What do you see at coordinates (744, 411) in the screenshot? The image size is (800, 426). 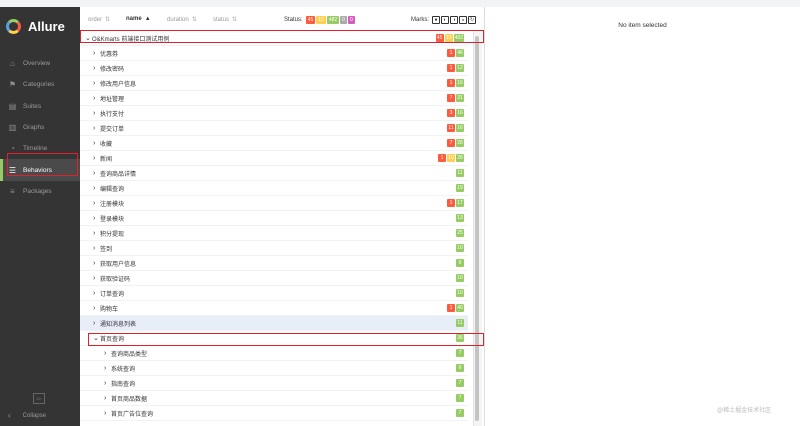 I see `watermark: @稀土掘金技术社区` at bounding box center [744, 411].